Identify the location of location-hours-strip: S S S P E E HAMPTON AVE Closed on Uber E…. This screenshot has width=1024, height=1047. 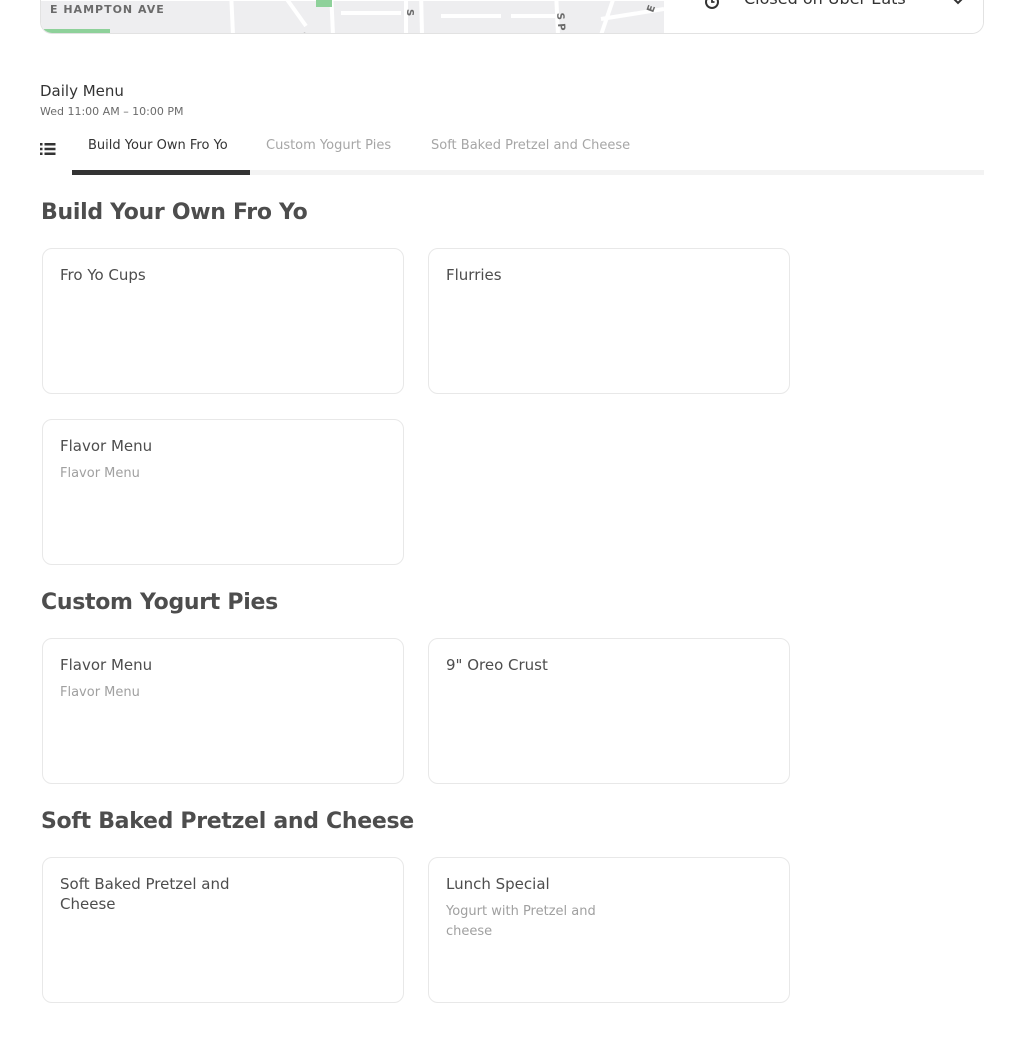
(512, 17).